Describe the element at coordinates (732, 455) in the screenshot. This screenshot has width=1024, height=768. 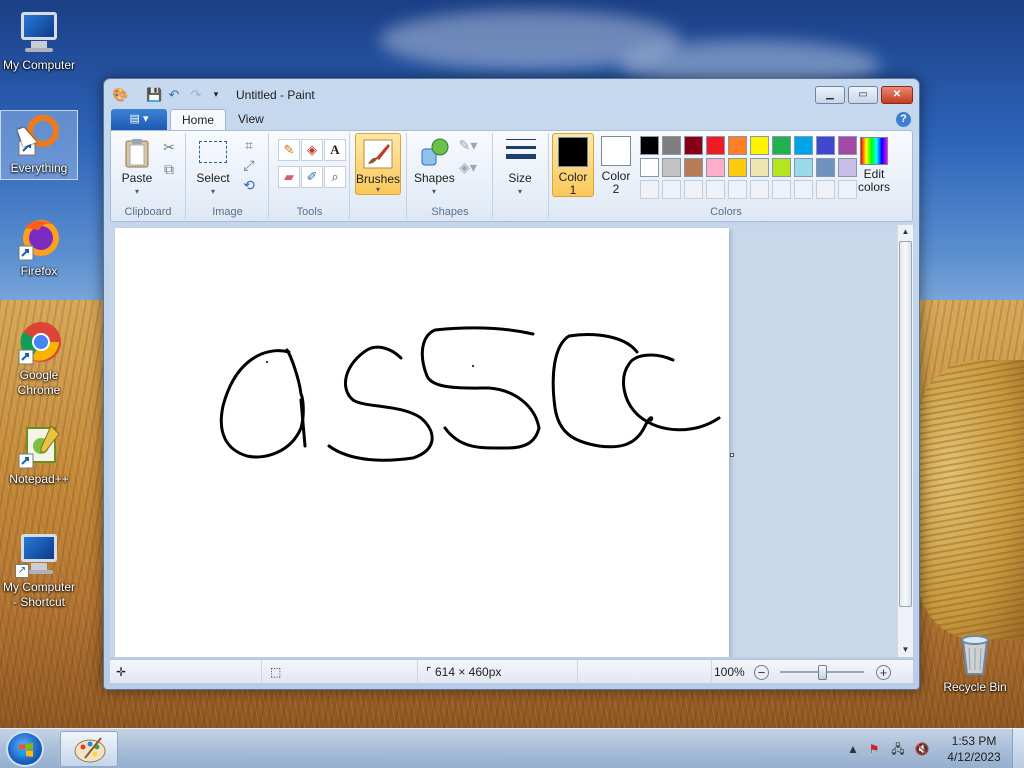
I see `canvas-resize-handle` at that location.